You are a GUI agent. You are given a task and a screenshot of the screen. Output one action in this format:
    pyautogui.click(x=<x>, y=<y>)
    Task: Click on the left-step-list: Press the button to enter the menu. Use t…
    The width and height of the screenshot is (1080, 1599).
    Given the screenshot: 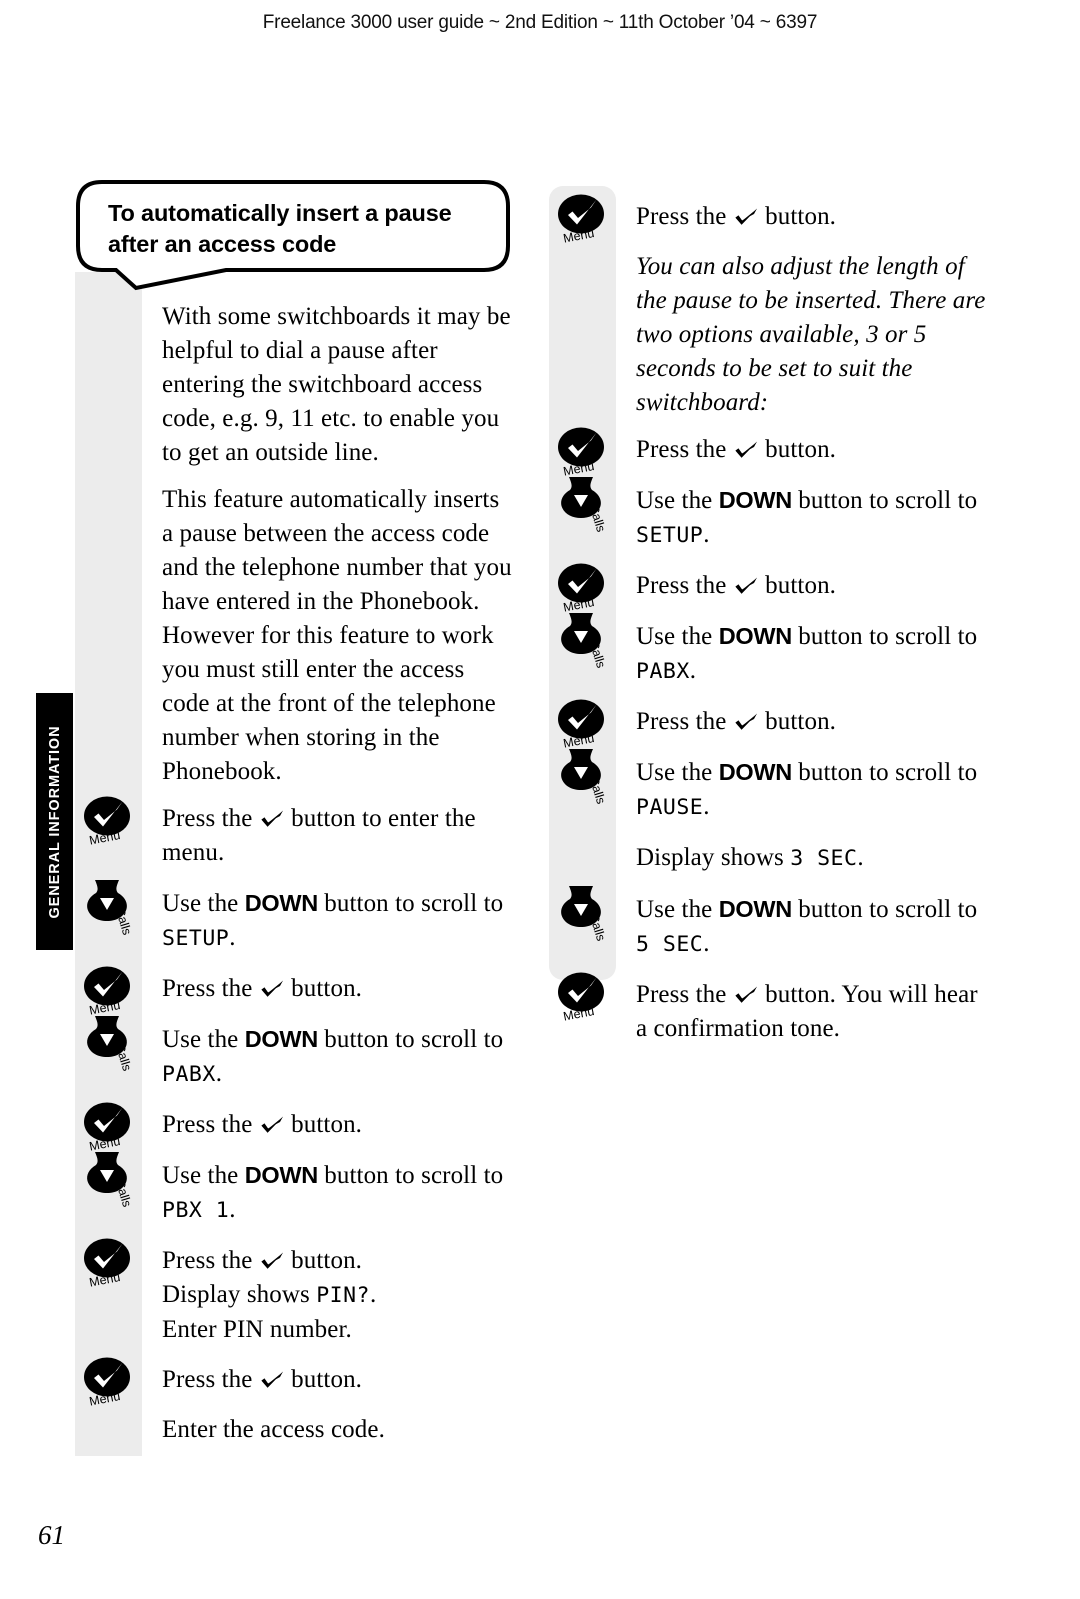 What is the action you would take?
    pyautogui.click(x=338, y=1124)
    